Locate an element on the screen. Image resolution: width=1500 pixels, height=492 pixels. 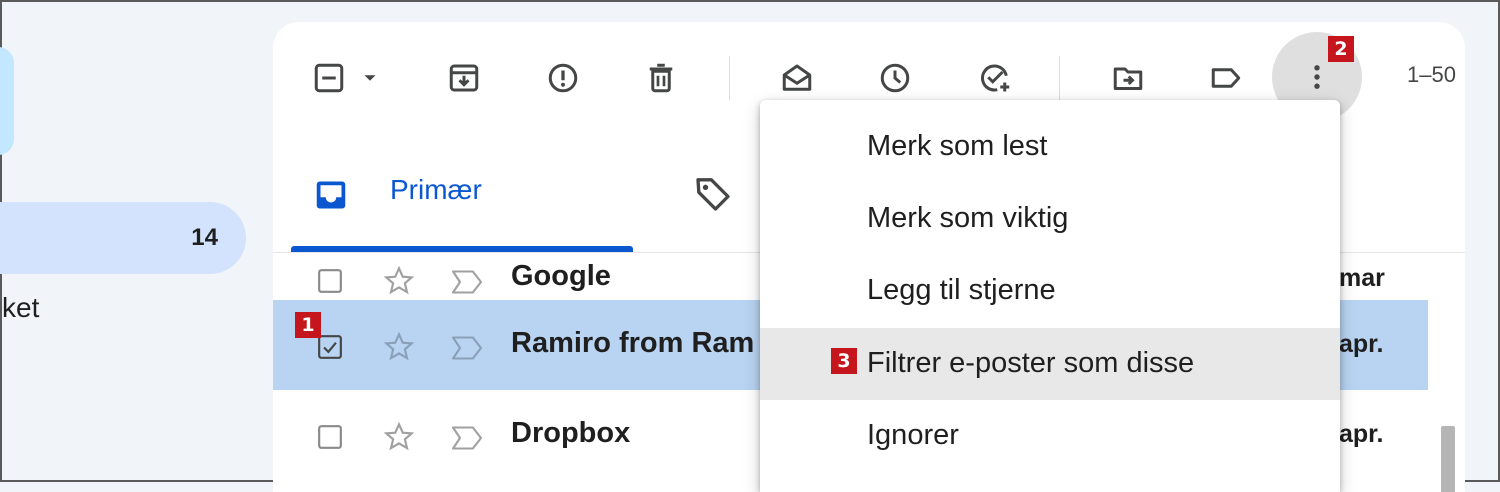
mark-read-icon is located at coordinates (797, 78).